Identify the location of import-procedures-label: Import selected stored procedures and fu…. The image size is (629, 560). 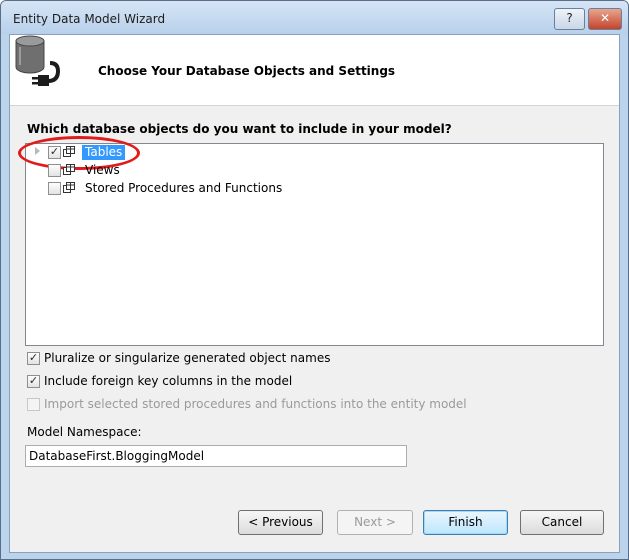
(255, 404).